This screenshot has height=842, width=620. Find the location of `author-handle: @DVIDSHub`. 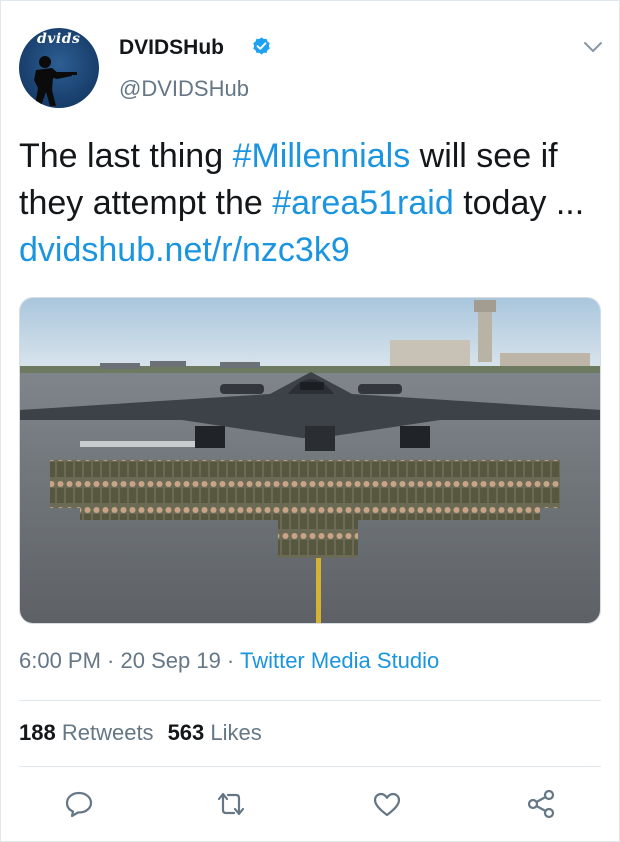

author-handle: @DVIDSHub is located at coordinates (184, 89).